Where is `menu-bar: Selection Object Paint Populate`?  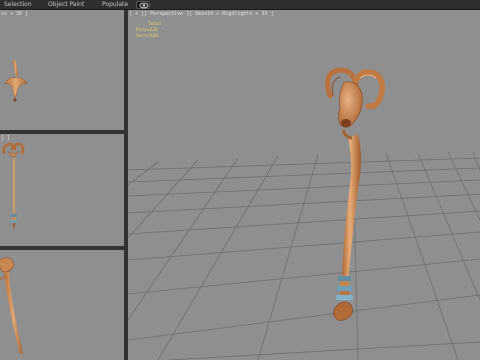
menu-bar: Selection Object Paint Populate is located at coordinates (240, 5).